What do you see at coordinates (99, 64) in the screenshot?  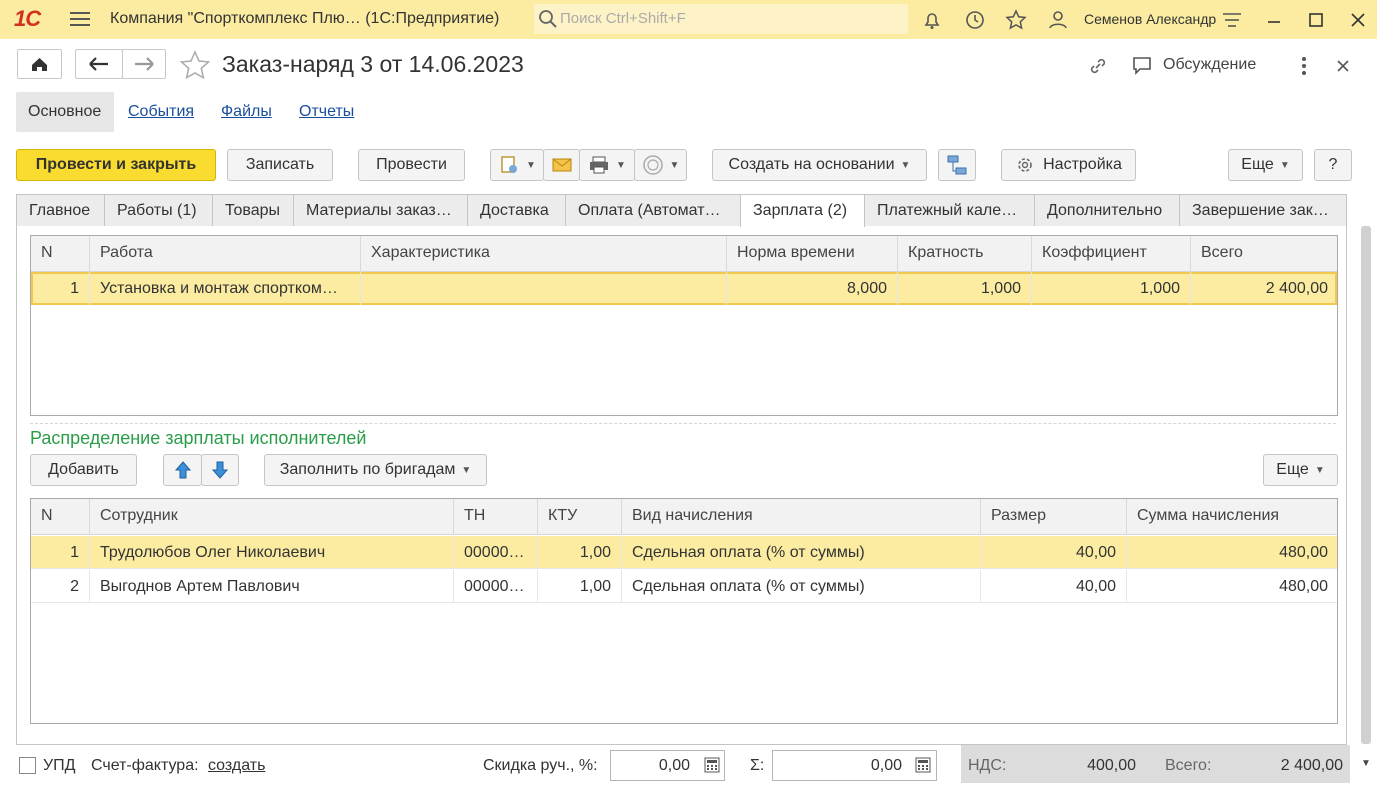 I see `back-button` at bounding box center [99, 64].